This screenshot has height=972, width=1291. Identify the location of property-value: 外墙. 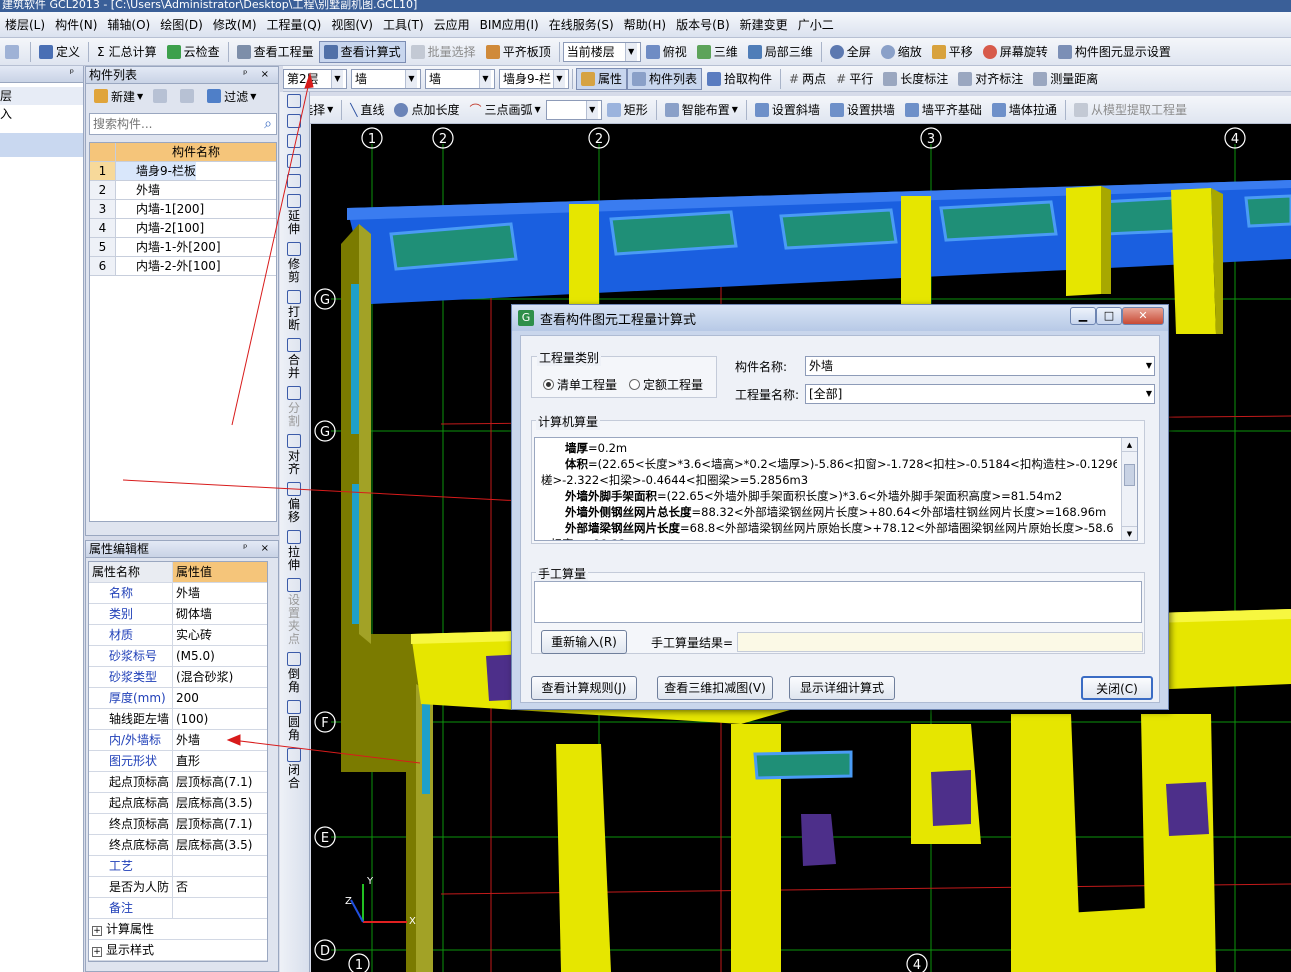
(220, 593).